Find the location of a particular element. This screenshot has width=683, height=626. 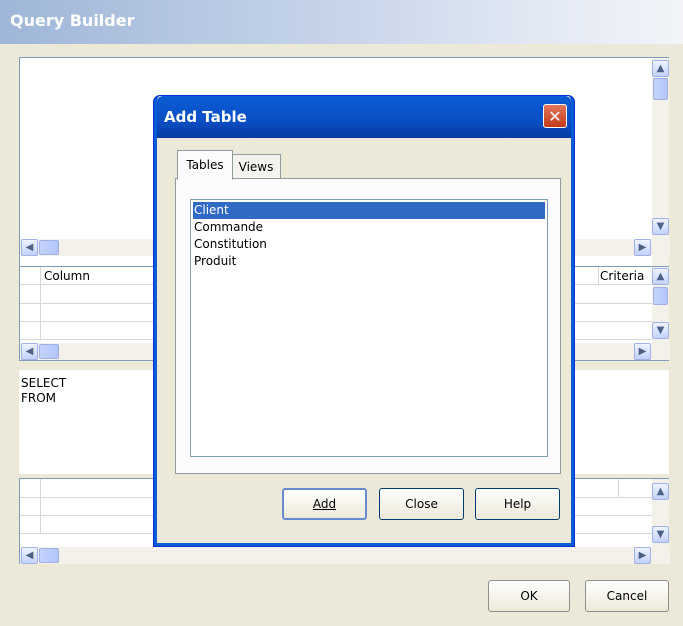

tab-views-label: Views is located at coordinates (256, 167).